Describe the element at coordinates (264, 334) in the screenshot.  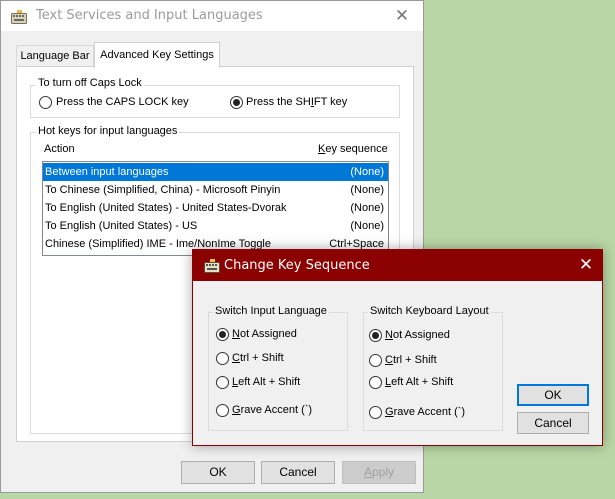
I see `input-not-assigned-label: Not Assigned` at that location.